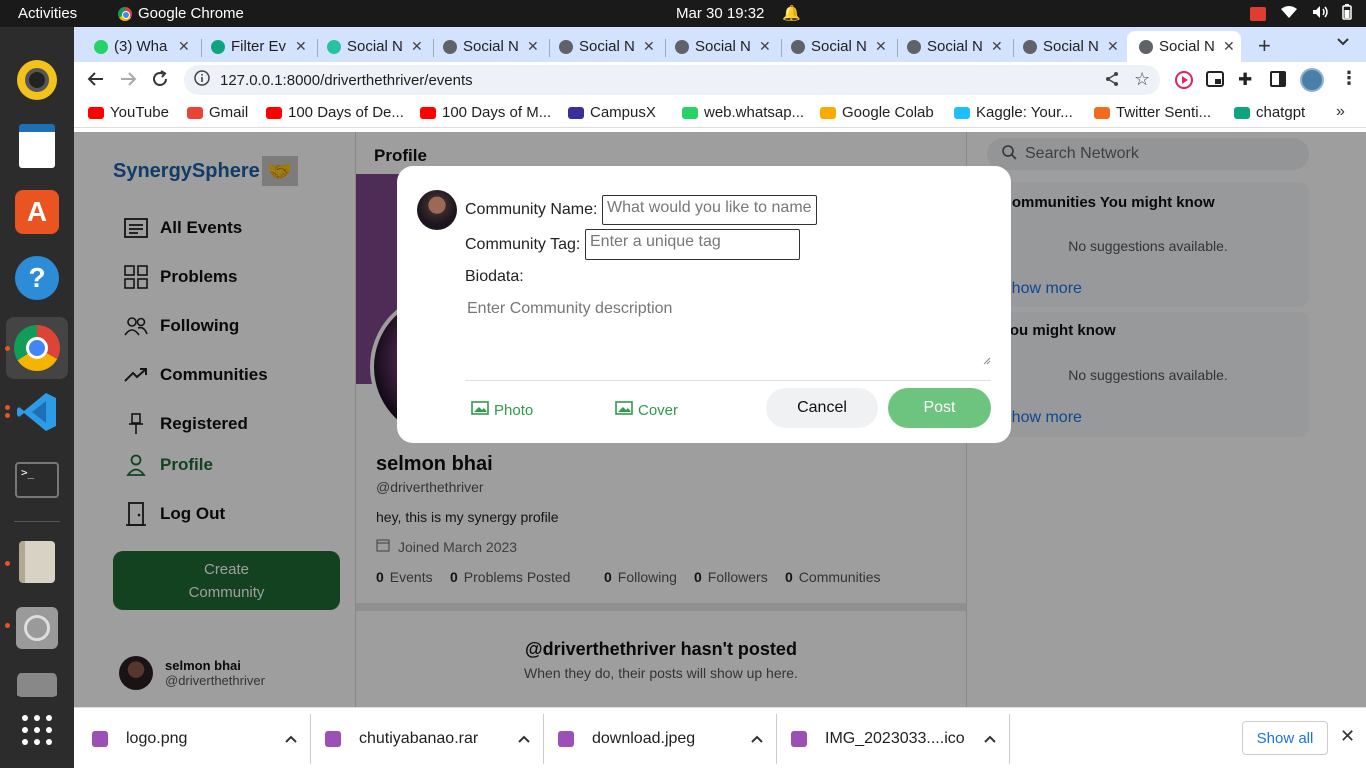 The width and height of the screenshot is (1366, 769). I want to click on bookmark-item: Google Colab, so click(877, 112).